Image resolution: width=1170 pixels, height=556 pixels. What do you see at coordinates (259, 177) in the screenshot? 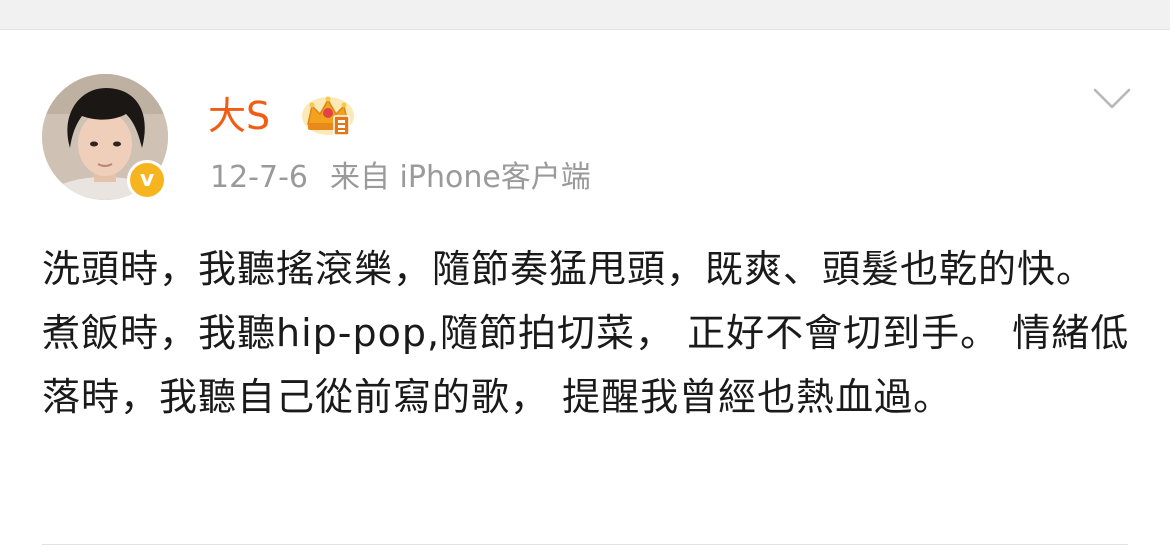
I see `post-date: 12-7-6` at bounding box center [259, 177].